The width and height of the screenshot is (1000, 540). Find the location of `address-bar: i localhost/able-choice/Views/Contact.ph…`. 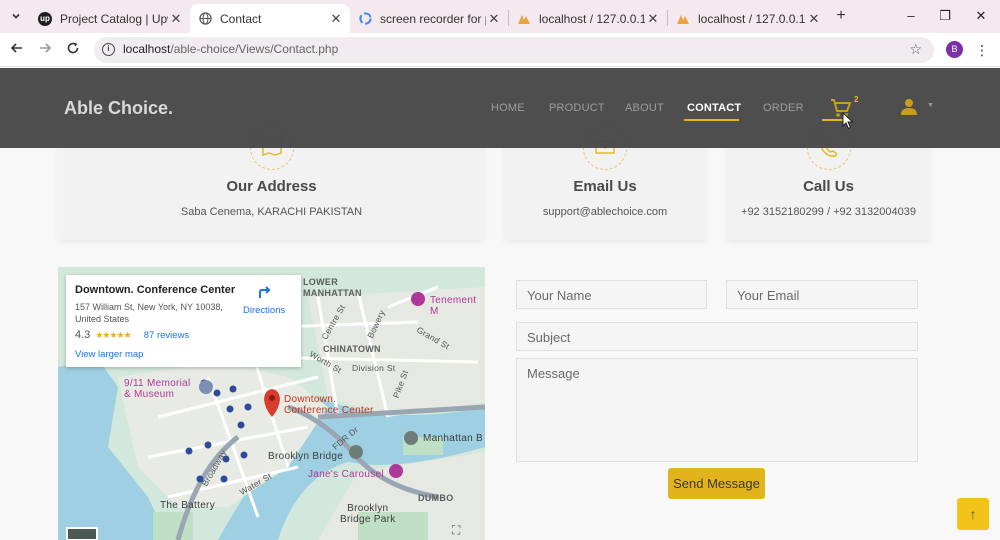

address-bar: i localhost/able-choice/Views/Contact.ph… is located at coordinates (514, 50).